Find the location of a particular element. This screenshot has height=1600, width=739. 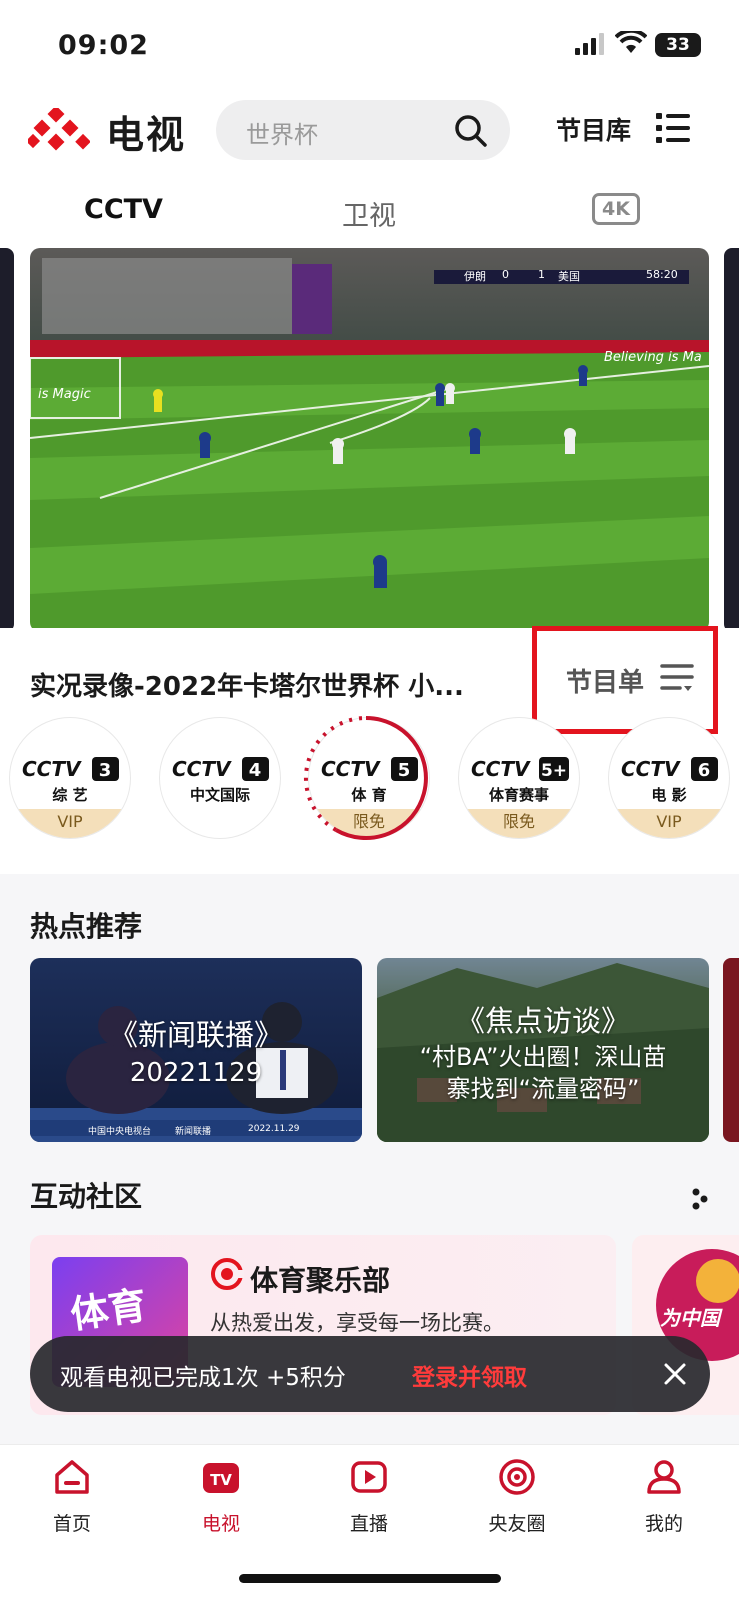

more-dots-icon is located at coordinates (700, 1199).